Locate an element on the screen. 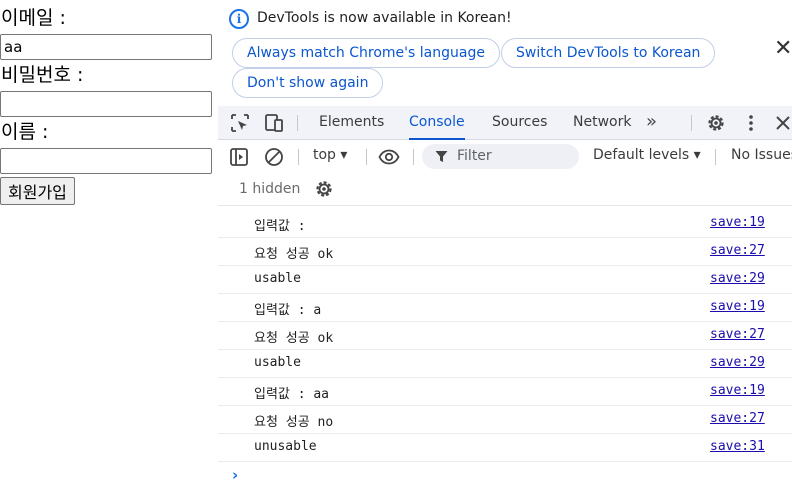 The width and height of the screenshot is (792, 502). signup-button: 회원가입 is located at coordinates (37, 191).